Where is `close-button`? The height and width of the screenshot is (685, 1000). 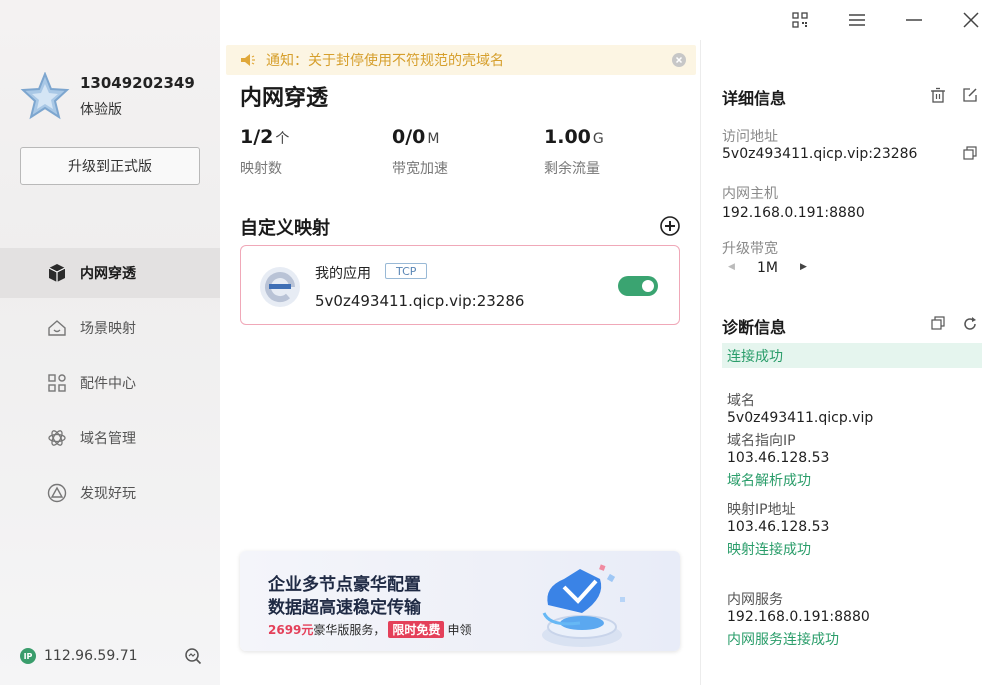 close-button is located at coordinates (971, 20).